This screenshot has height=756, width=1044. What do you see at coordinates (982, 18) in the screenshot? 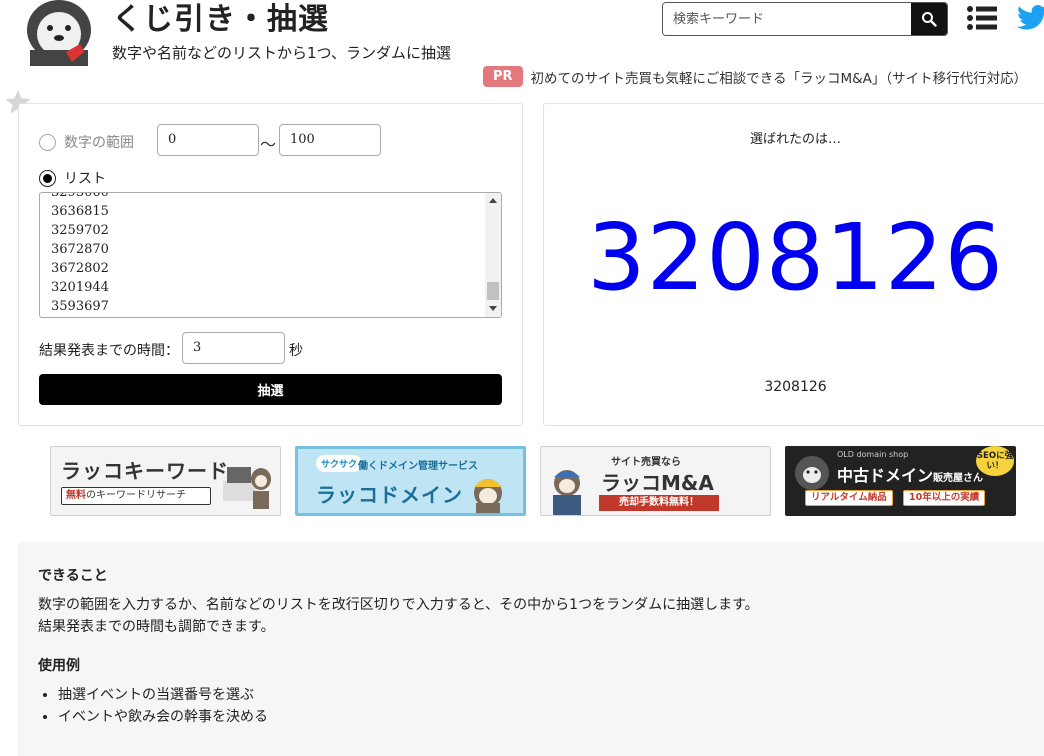
I see `hamburger-menu-icon` at bounding box center [982, 18].